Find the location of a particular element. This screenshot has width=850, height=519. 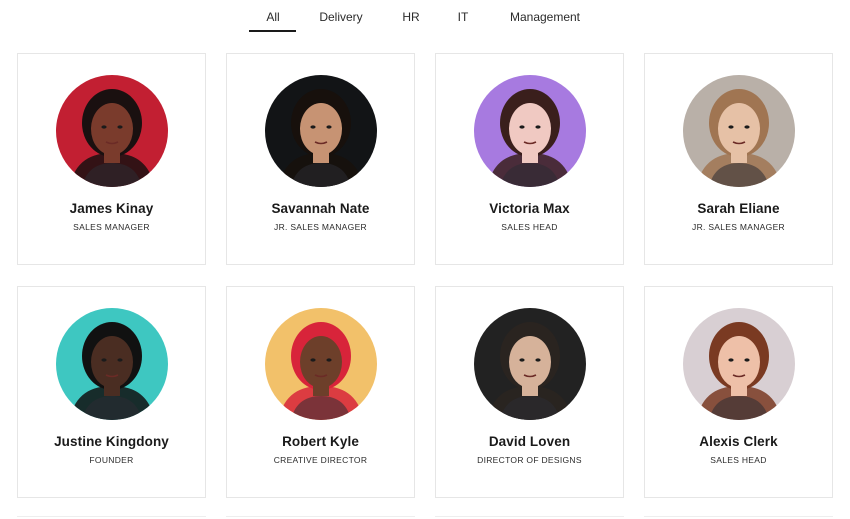

member-name: Victoria Max is located at coordinates (529, 208).